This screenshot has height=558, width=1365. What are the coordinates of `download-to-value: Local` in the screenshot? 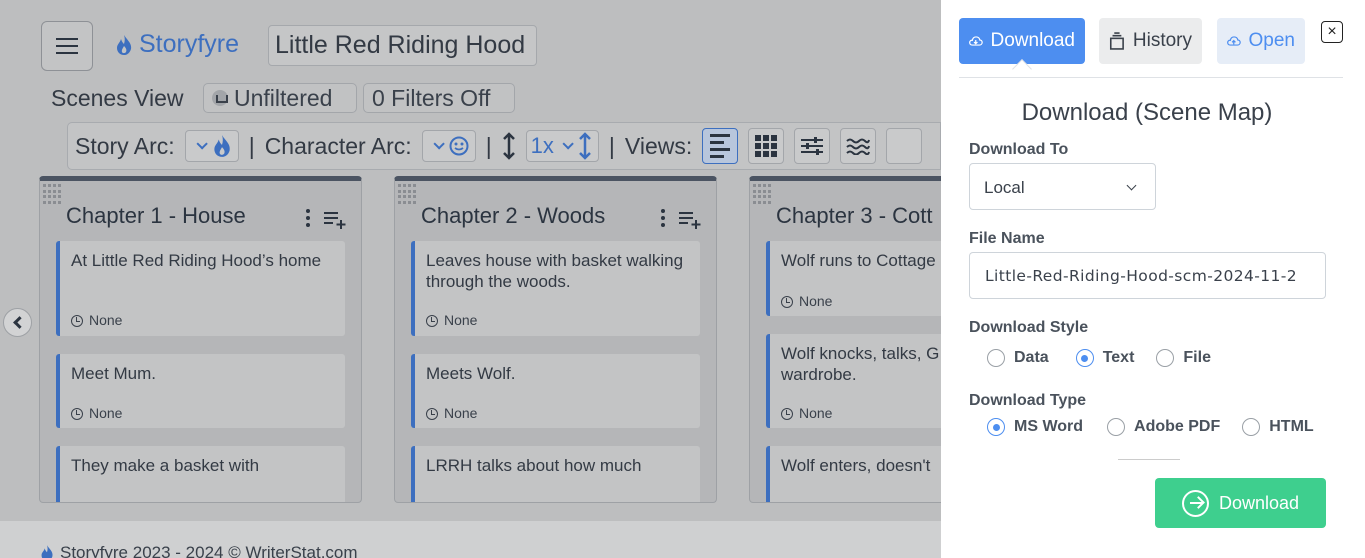 It's located at (1004, 187).